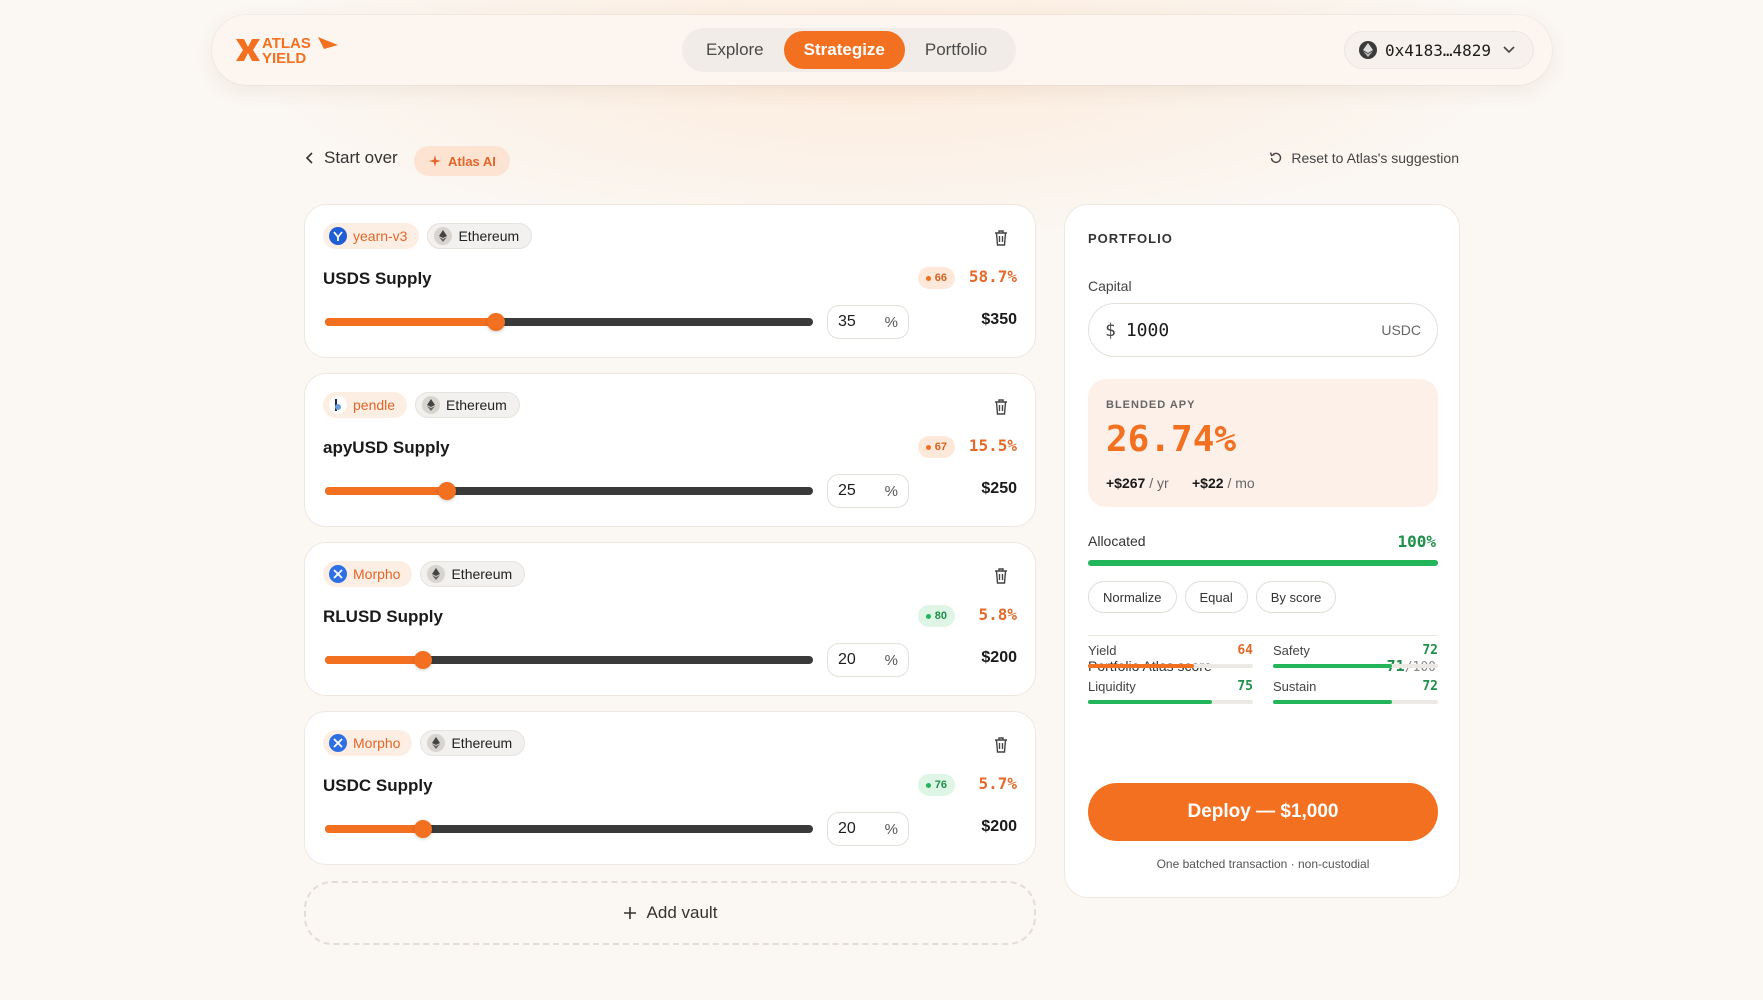  Describe the element at coordinates (1295, 686) in the screenshot. I see `metric-label: Sustain` at that location.